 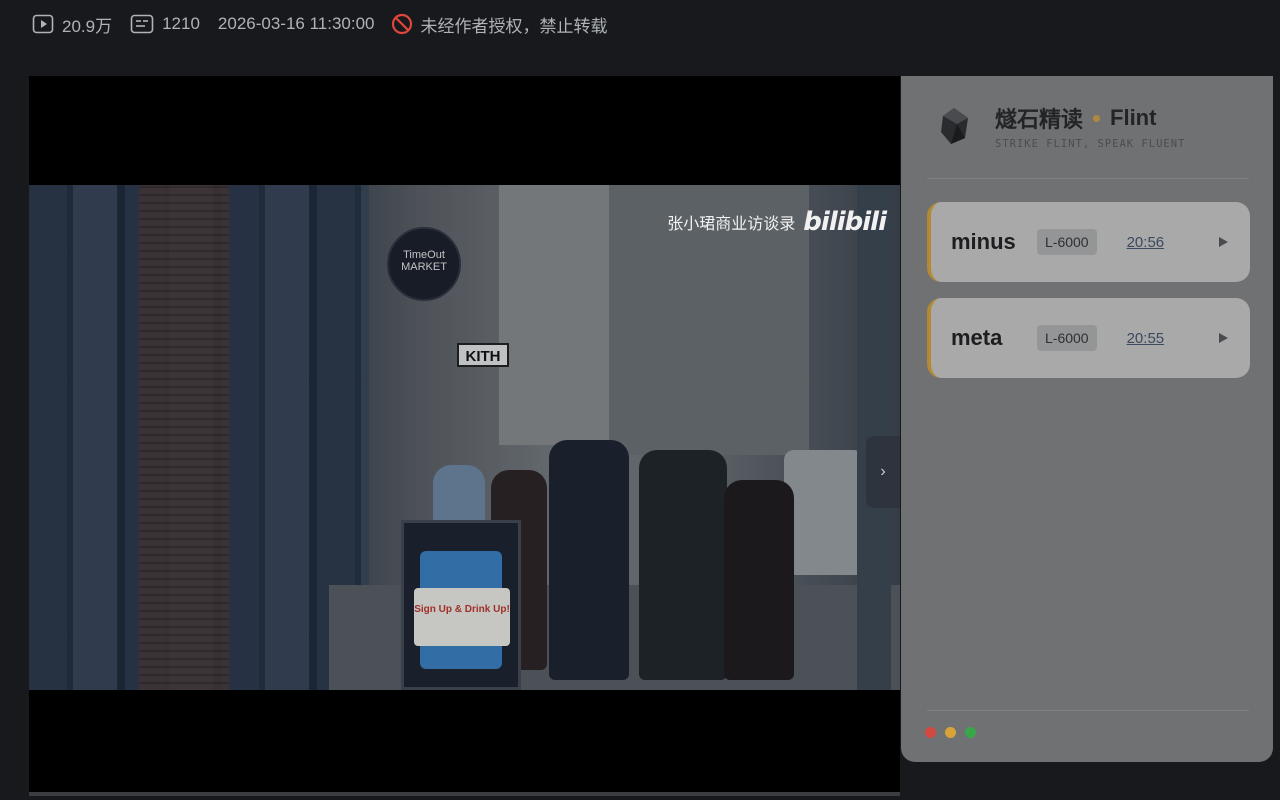 What do you see at coordinates (1090, 118) in the screenshot?
I see `brand-title: 燧石精读 Flint` at bounding box center [1090, 118].